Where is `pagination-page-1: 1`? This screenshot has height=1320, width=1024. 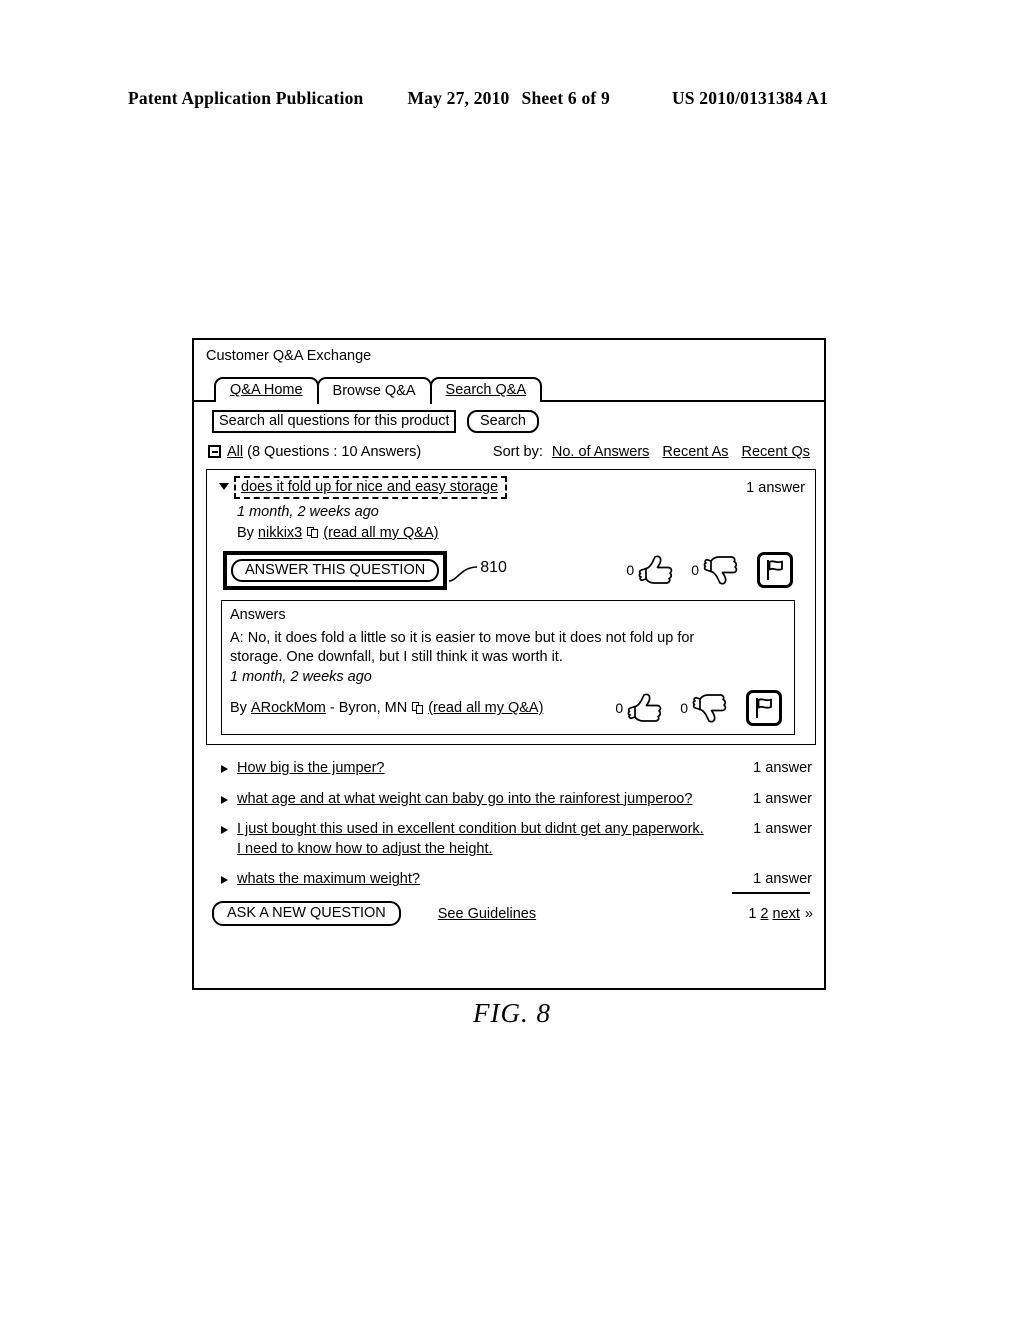 pagination-page-1: 1 is located at coordinates (752, 913).